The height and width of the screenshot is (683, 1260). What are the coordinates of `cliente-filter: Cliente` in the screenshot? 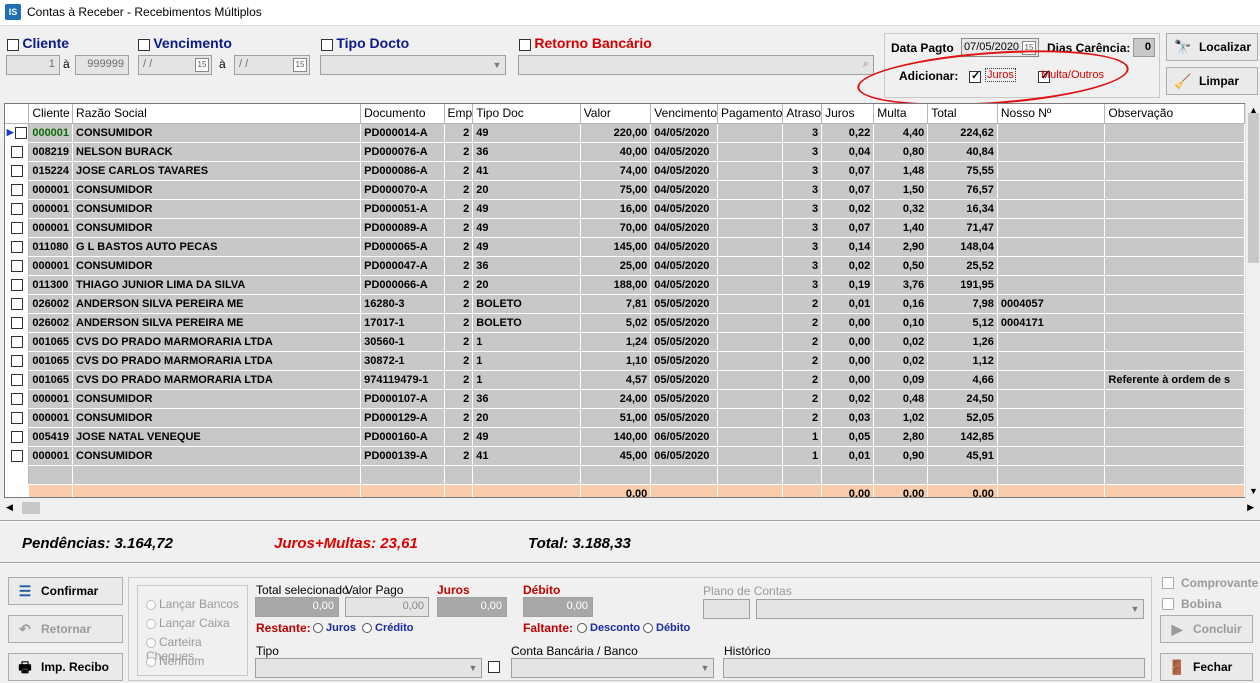 It's located at (38, 43).